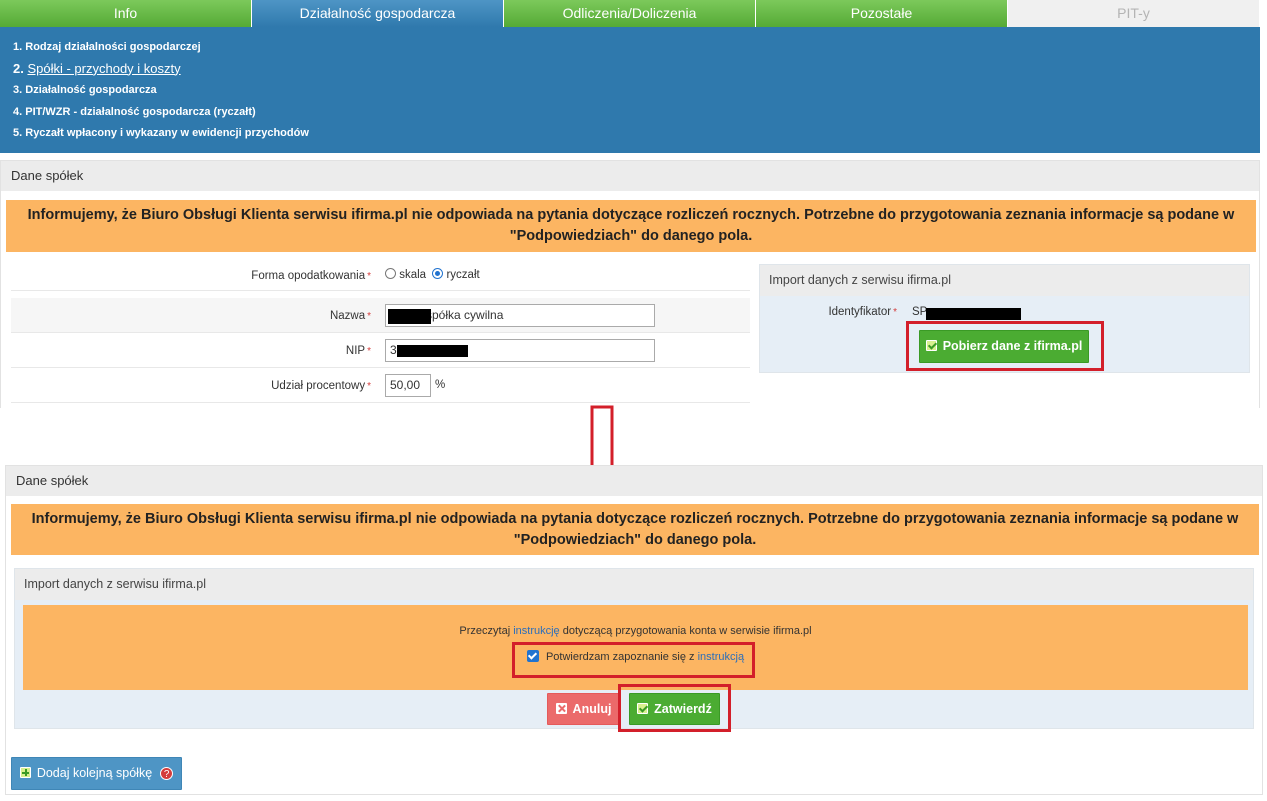 The width and height of the screenshot is (1267, 801). I want to click on step-number: 1., so click(18, 47).